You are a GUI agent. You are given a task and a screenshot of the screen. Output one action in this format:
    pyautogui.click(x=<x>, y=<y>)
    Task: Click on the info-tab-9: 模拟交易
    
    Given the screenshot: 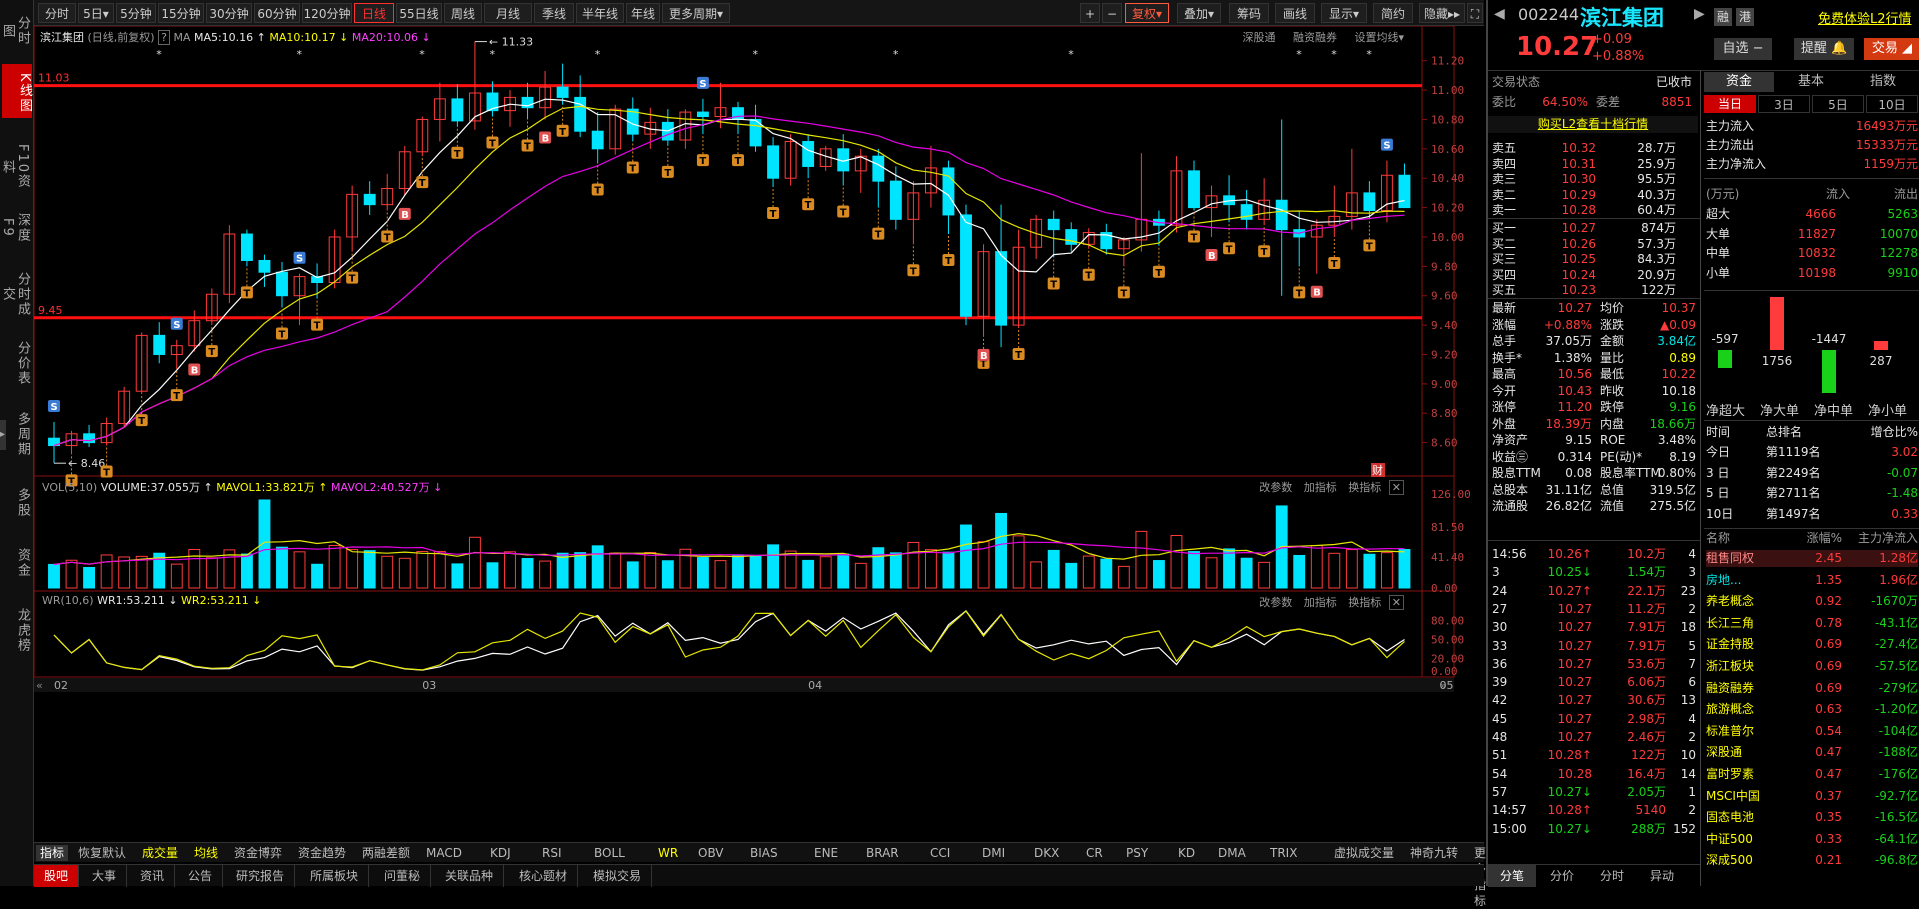 What is the action you would take?
    pyautogui.click(x=618, y=876)
    